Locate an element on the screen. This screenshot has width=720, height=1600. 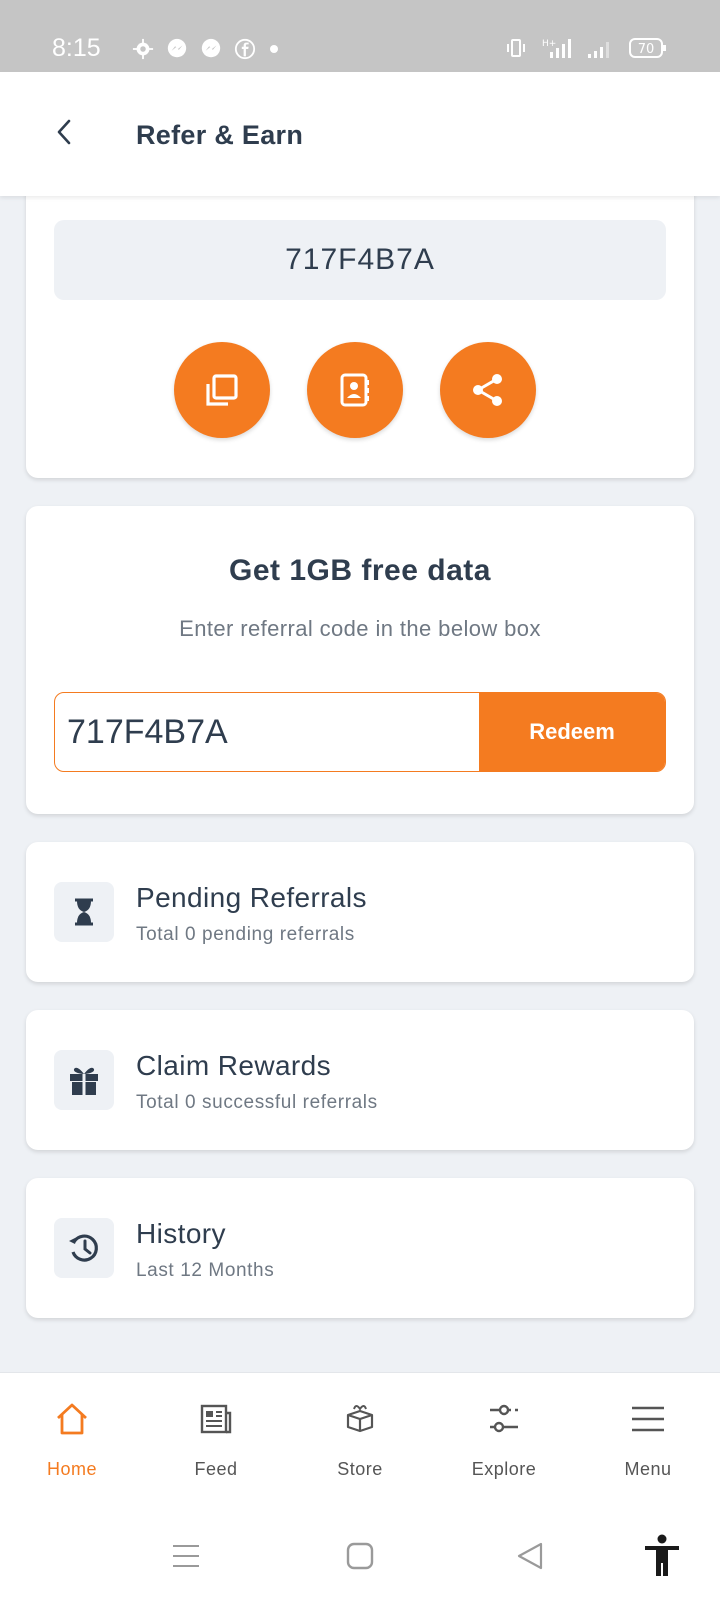
referral-actions is located at coordinates (360, 390).